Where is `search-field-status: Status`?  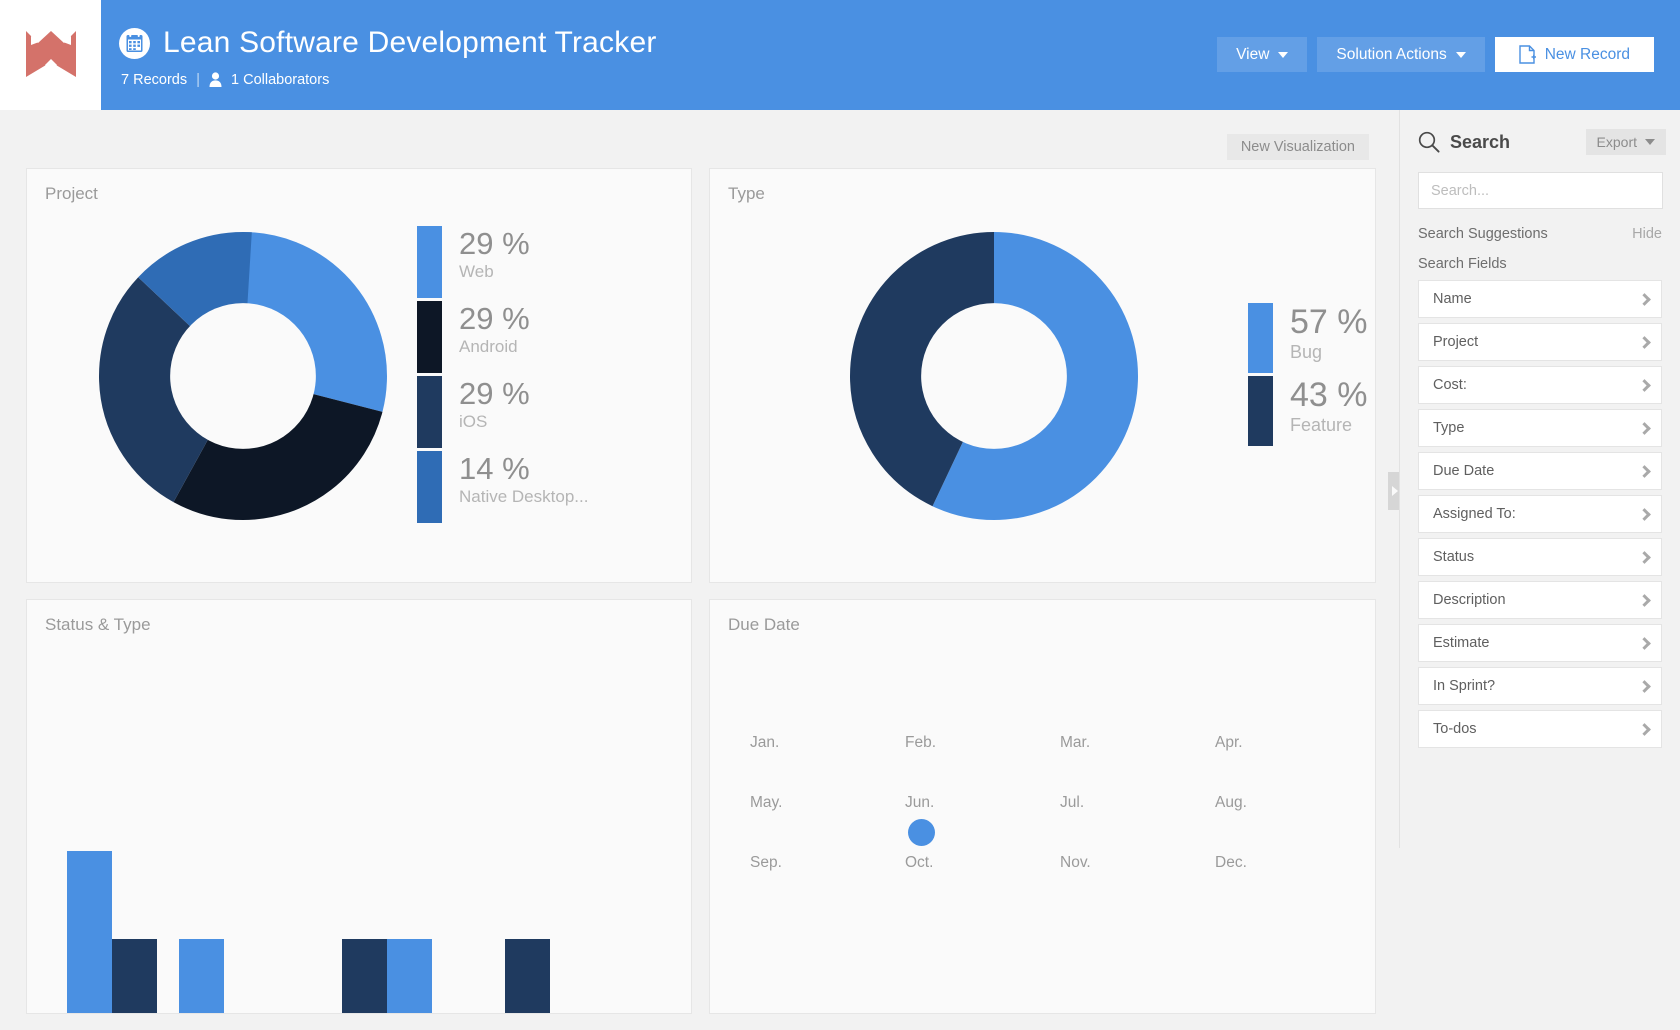
search-field-status: Status is located at coordinates (1540, 557).